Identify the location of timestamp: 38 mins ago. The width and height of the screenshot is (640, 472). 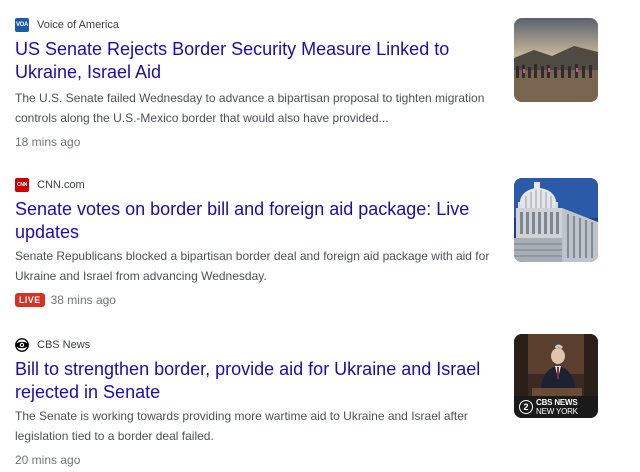
(83, 300).